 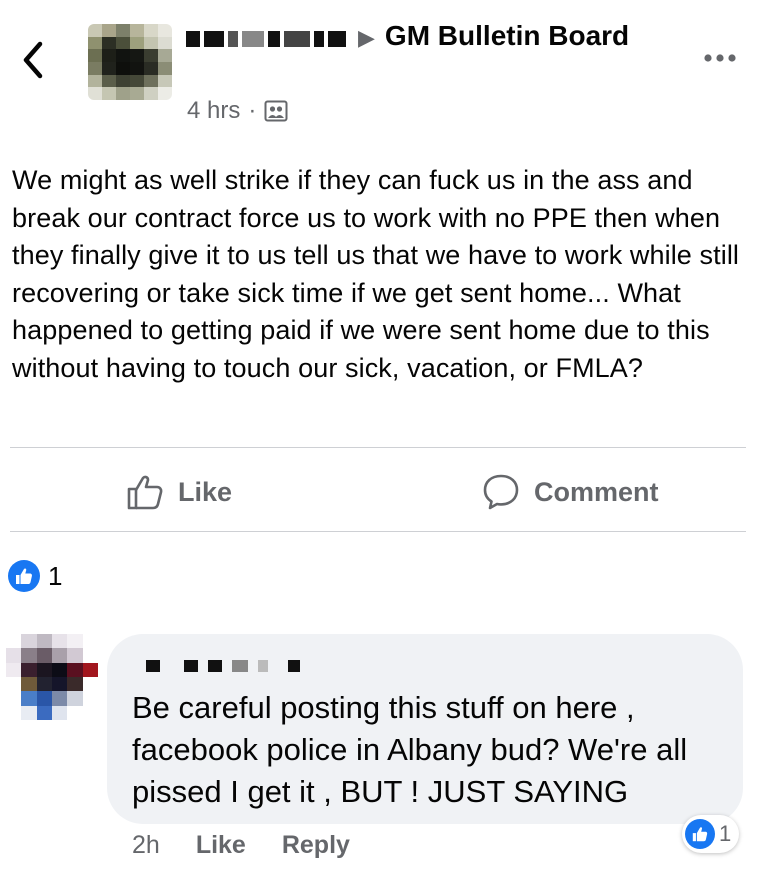 What do you see at coordinates (268, 38) in the screenshot?
I see `author-name-redacted` at bounding box center [268, 38].